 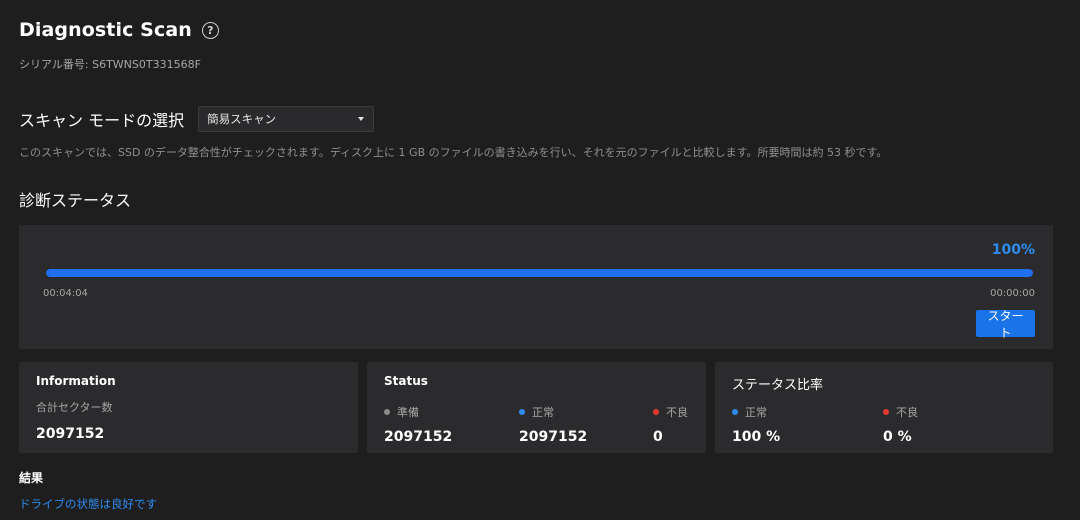 I want to click on progress-bar, so click(x=539, y=273).